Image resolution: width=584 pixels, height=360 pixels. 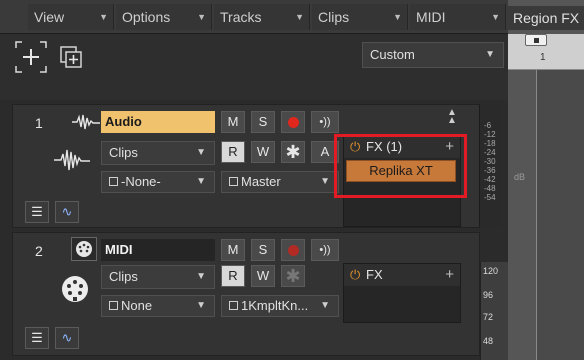 I want to click on add-track-template-button, so click(x=73, y=59).